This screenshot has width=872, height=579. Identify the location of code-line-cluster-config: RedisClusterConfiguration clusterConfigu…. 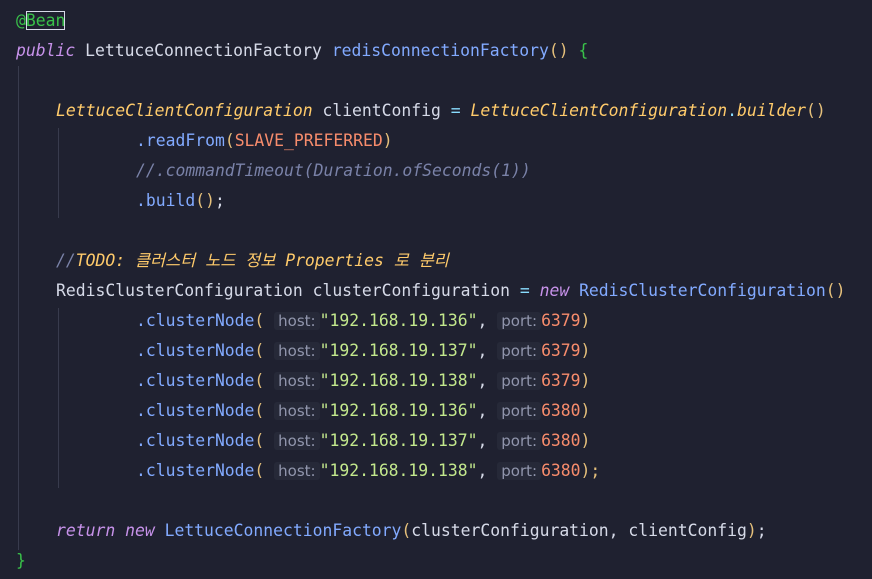
(451, 291).